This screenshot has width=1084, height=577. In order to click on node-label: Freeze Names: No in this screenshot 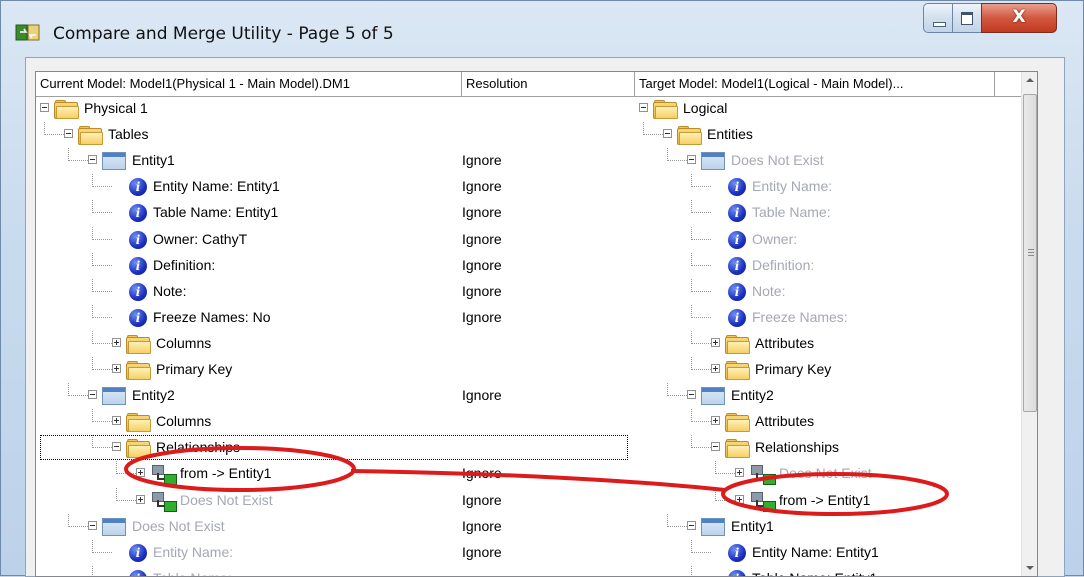, I will do `click(212, 316)`.